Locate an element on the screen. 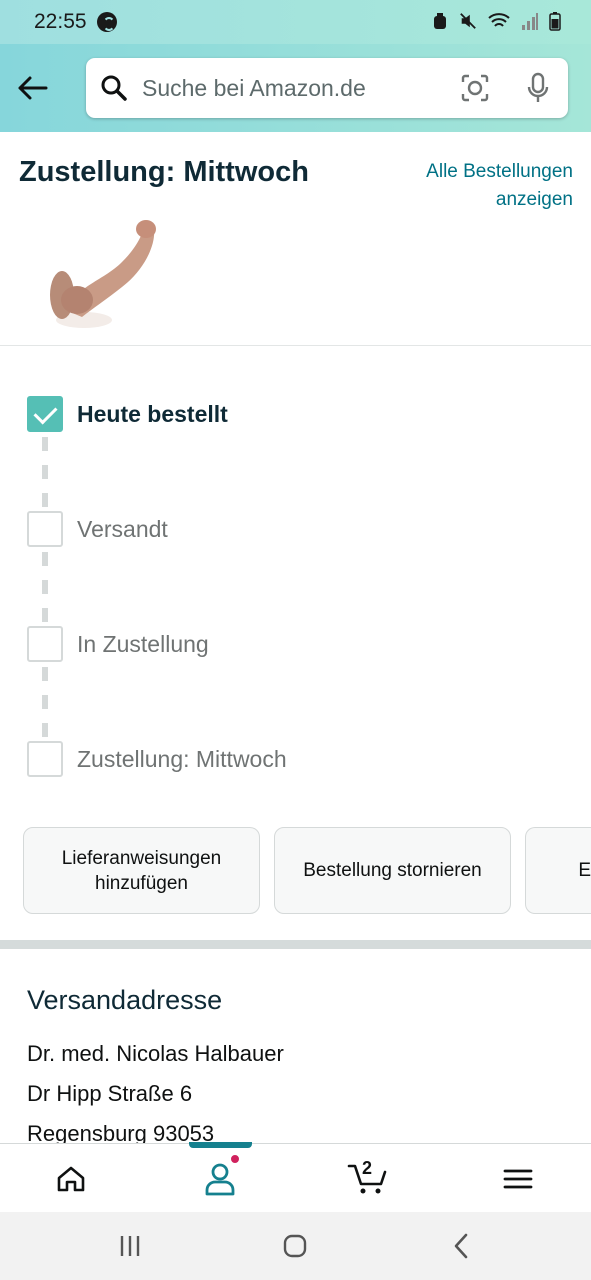 The image size is (591, 1280). nav-account is located at coordinates (220, 1178).